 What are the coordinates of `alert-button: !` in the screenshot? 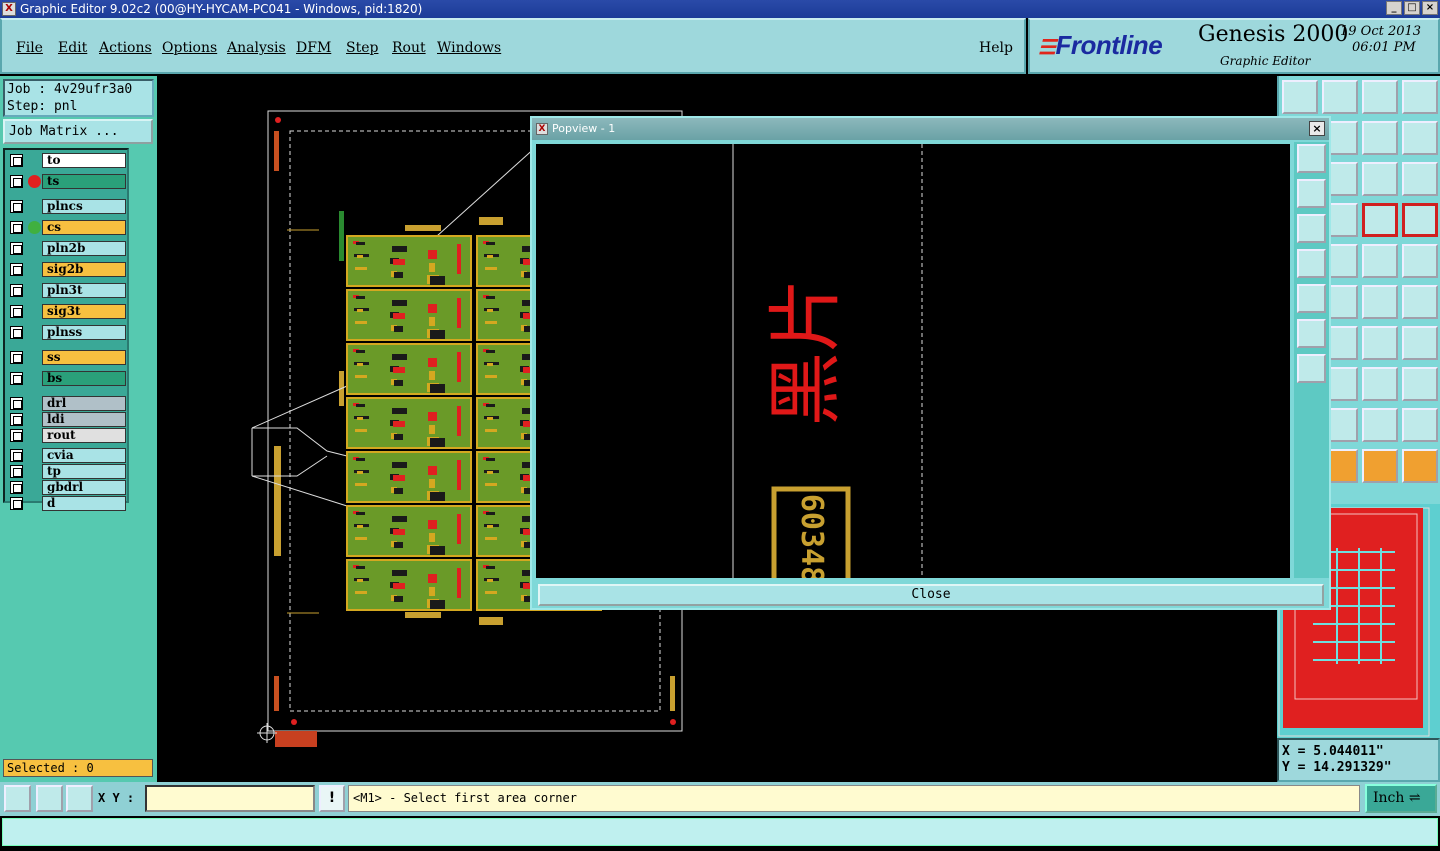 It's located at (332, 798).